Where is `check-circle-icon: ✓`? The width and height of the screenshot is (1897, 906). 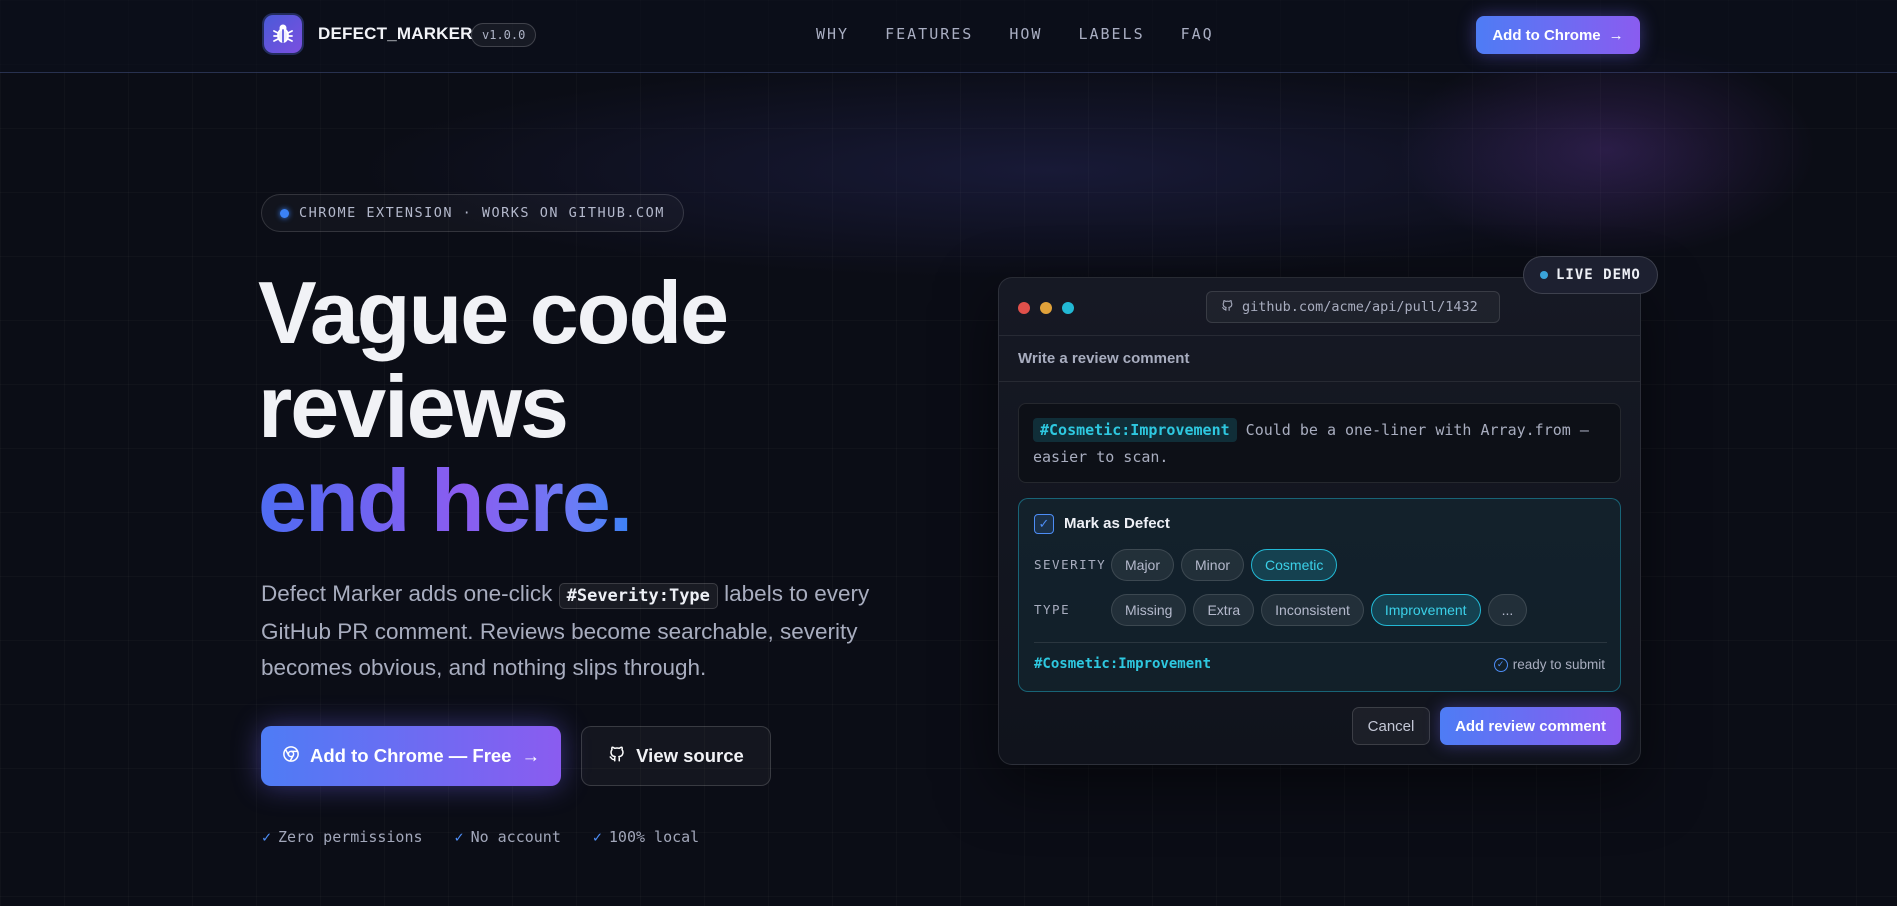 check-circle-icon: ✓ is located at coordinates (1500, 664).